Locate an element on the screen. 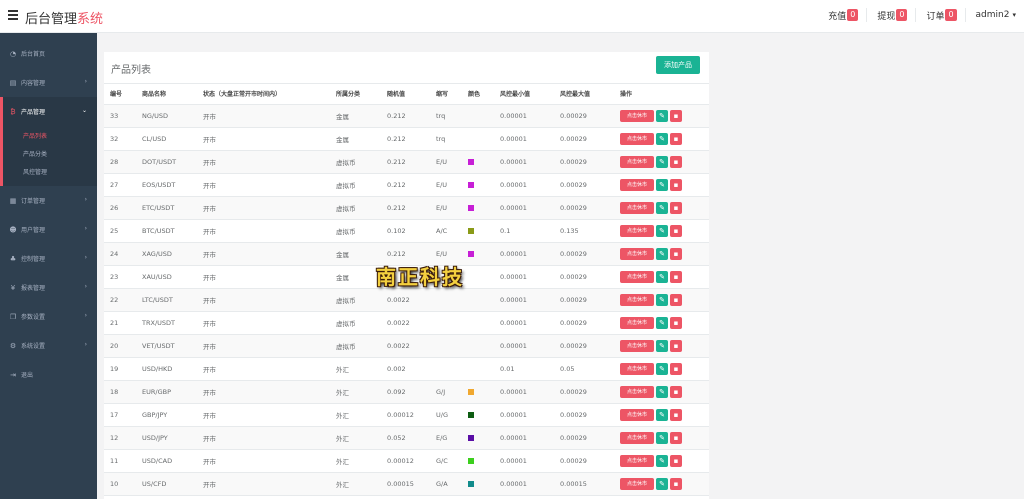 The image size is (1024, 499). cell-category: 金属 is located at coordinates (355, 139).